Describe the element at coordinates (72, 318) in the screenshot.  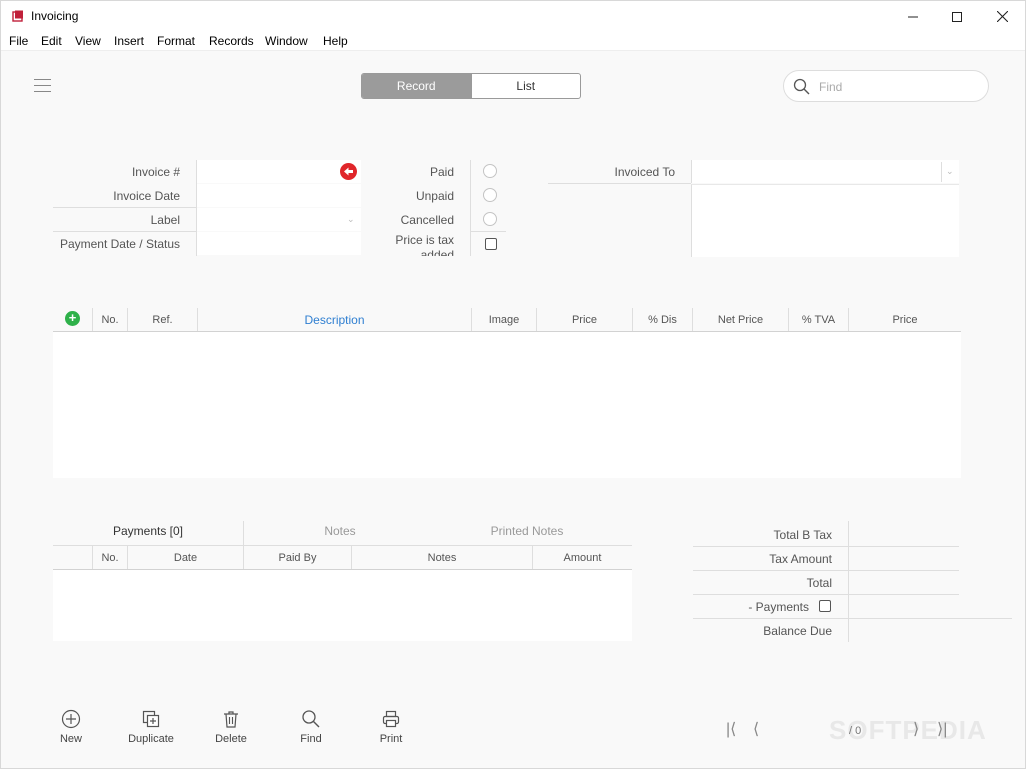
I see `add-item-button: +` at that location.